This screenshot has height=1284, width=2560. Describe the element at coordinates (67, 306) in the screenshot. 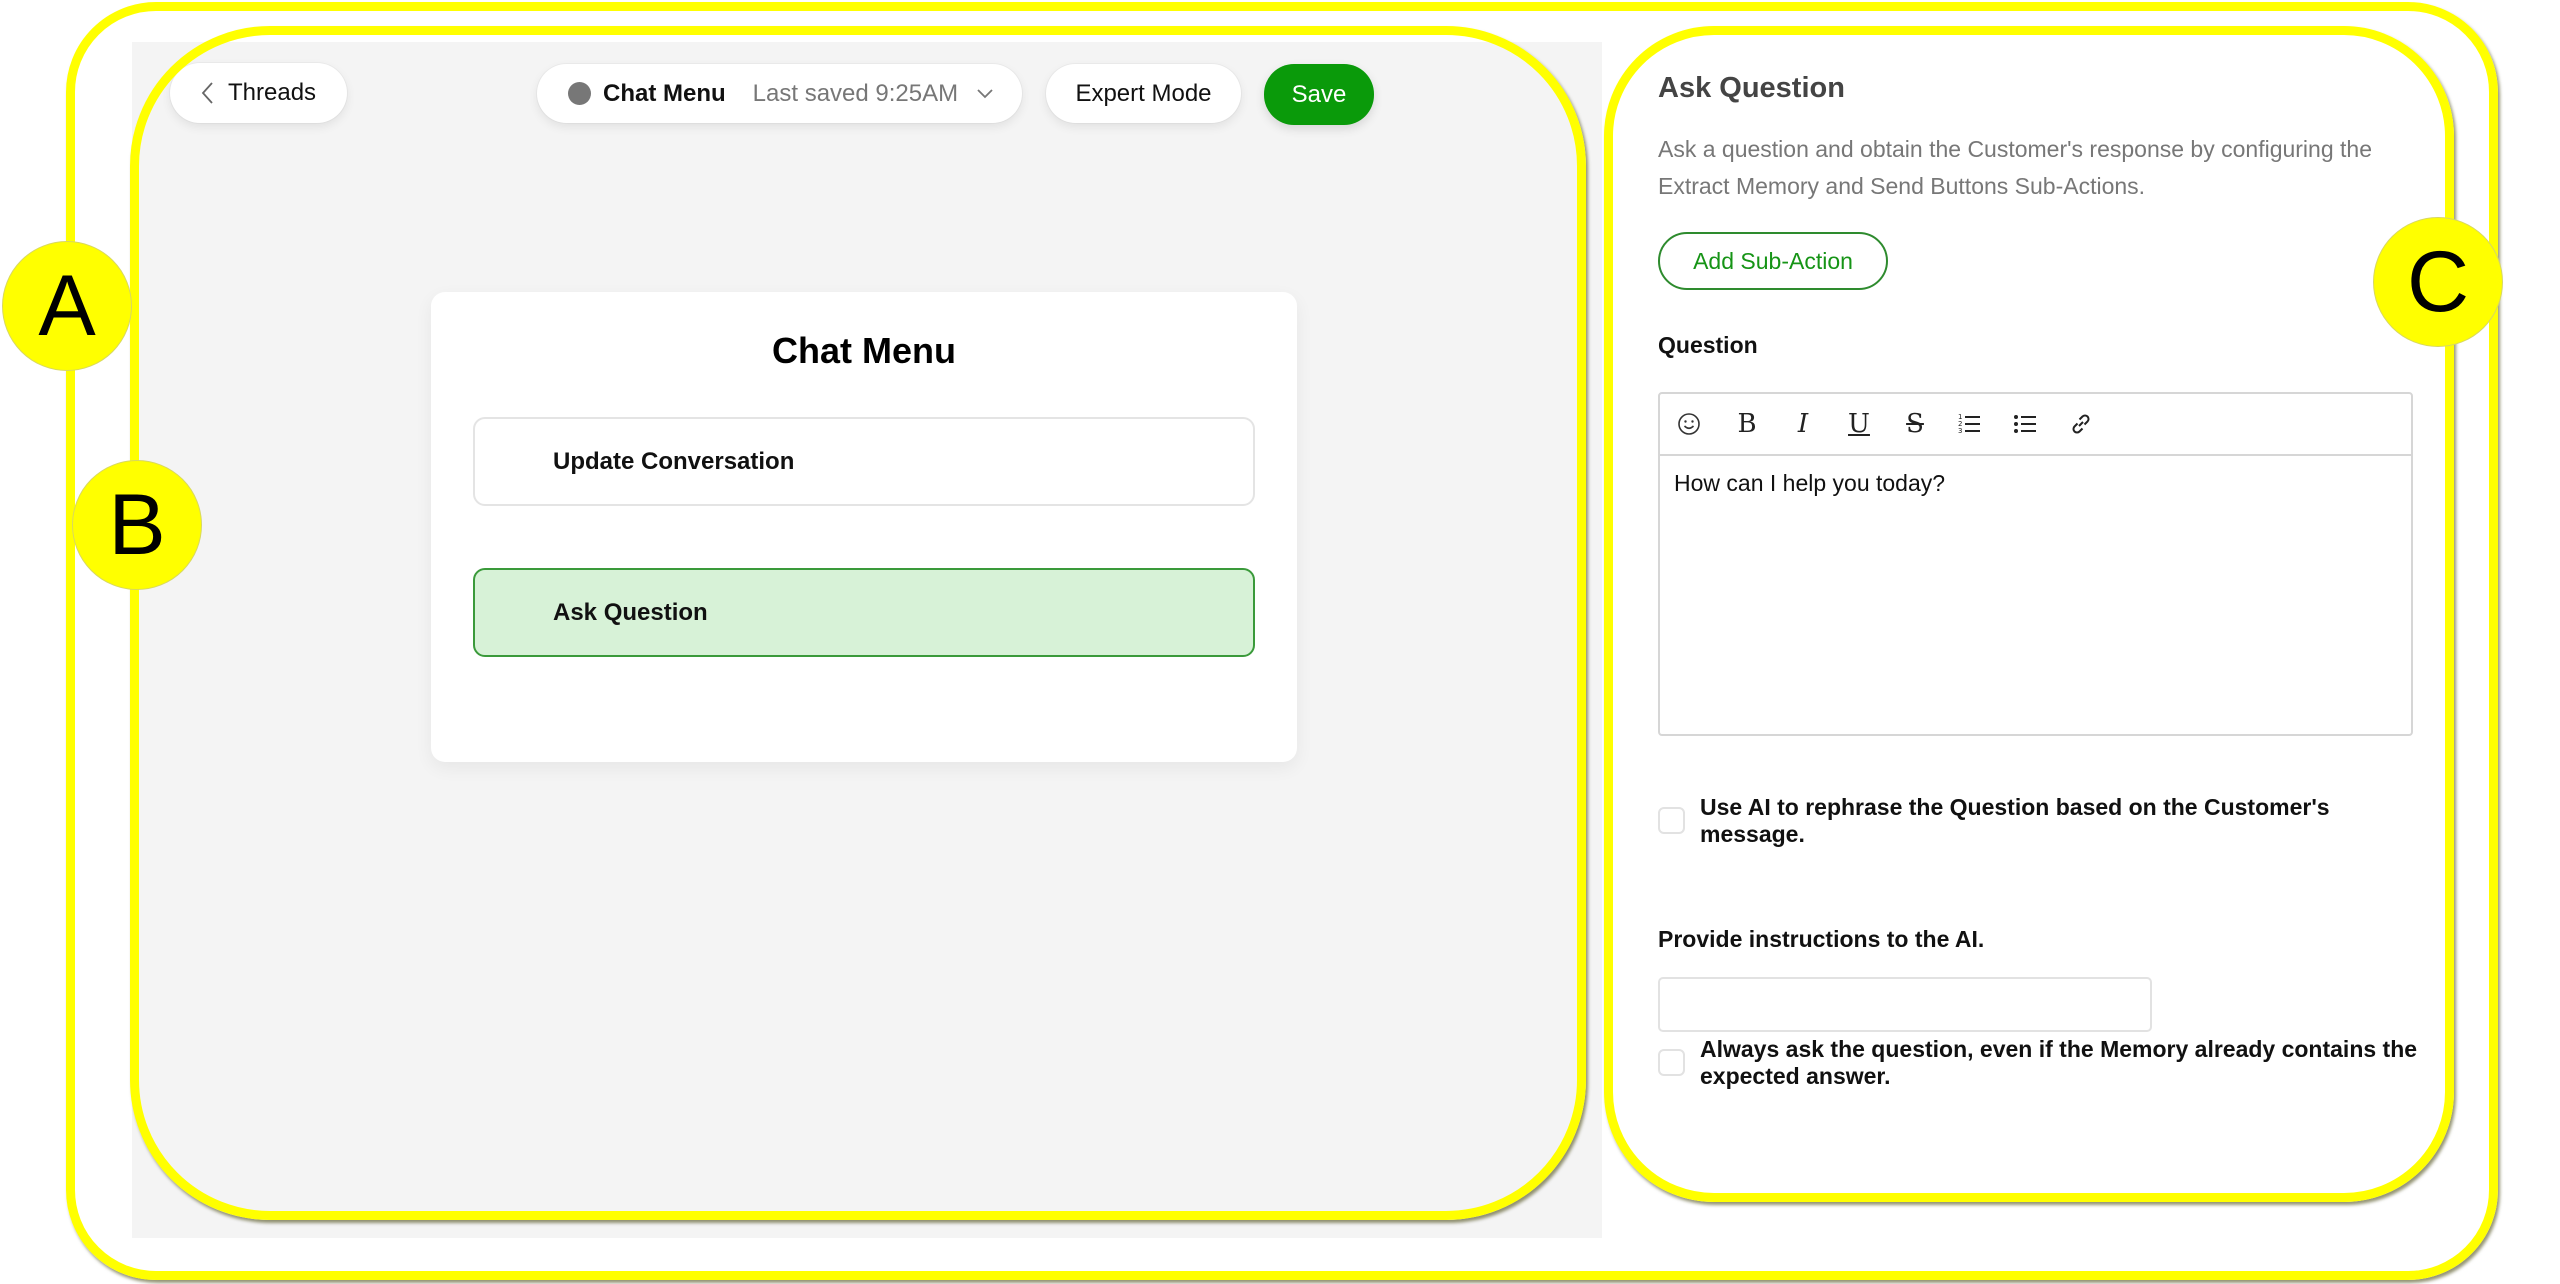

I see `annotation-label-a: A` at that location.